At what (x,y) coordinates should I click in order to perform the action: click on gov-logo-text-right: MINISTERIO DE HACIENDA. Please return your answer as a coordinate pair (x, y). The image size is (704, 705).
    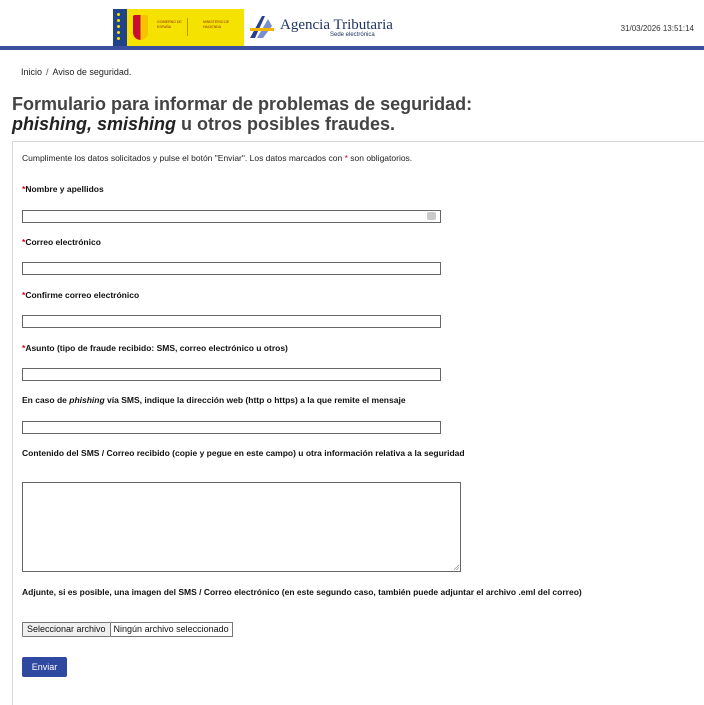
    Looking at the image, I should click on (216, 24).